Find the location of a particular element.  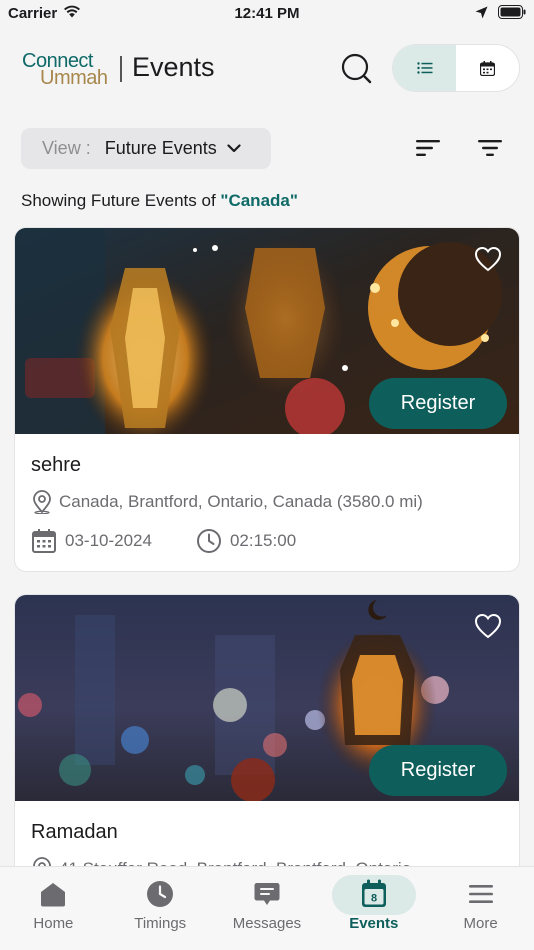

tab-timings: Timings is located at coordinates (160, 908).